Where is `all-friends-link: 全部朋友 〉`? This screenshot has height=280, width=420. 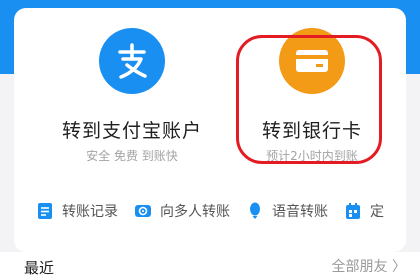 all-friends-link: 全部朋友 〉 is located at coordinates (369, 266).